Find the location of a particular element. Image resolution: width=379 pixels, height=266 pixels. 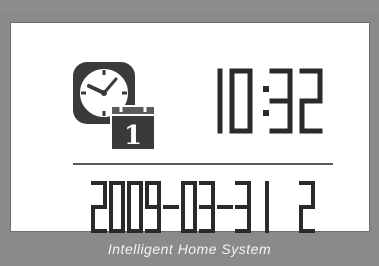

footer-bar: Intelligent Home System is located at coordinates (189, 251).